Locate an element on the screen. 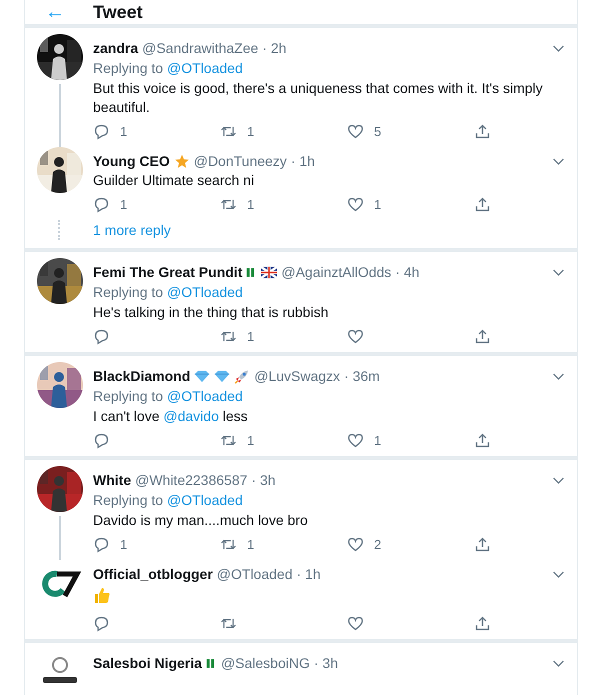 The width and height of the screenshot is (600, 700). user-name: Salesboi Nigeria is located at coordinates (147, 663).